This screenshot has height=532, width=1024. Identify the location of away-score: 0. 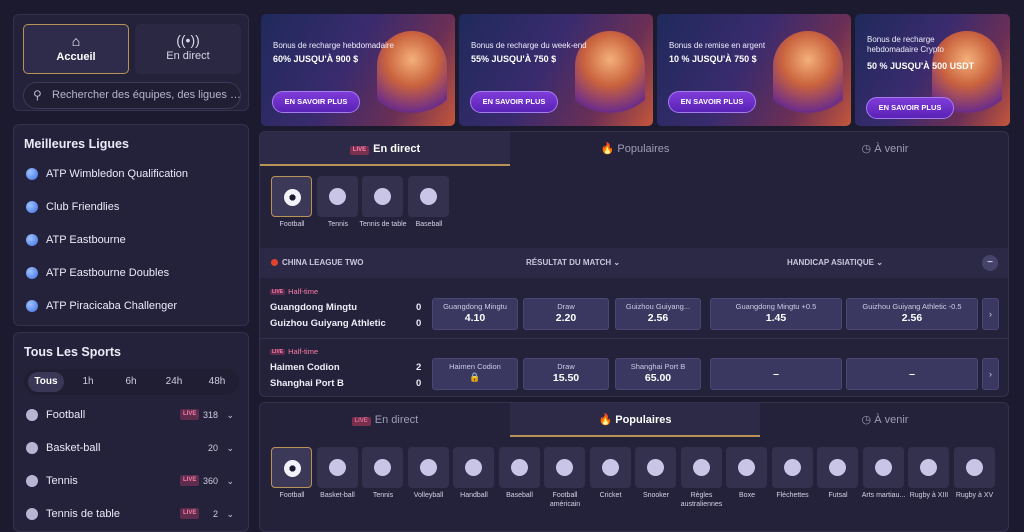
(419, 323).